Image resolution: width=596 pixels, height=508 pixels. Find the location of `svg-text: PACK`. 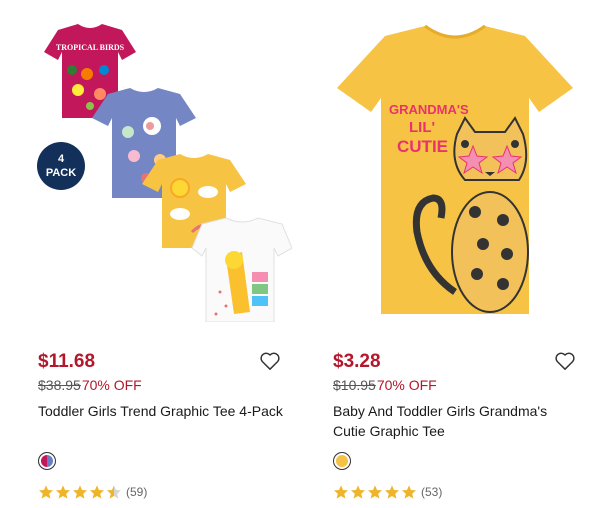

svg-text: PACK is located at coordinates (61, 173).